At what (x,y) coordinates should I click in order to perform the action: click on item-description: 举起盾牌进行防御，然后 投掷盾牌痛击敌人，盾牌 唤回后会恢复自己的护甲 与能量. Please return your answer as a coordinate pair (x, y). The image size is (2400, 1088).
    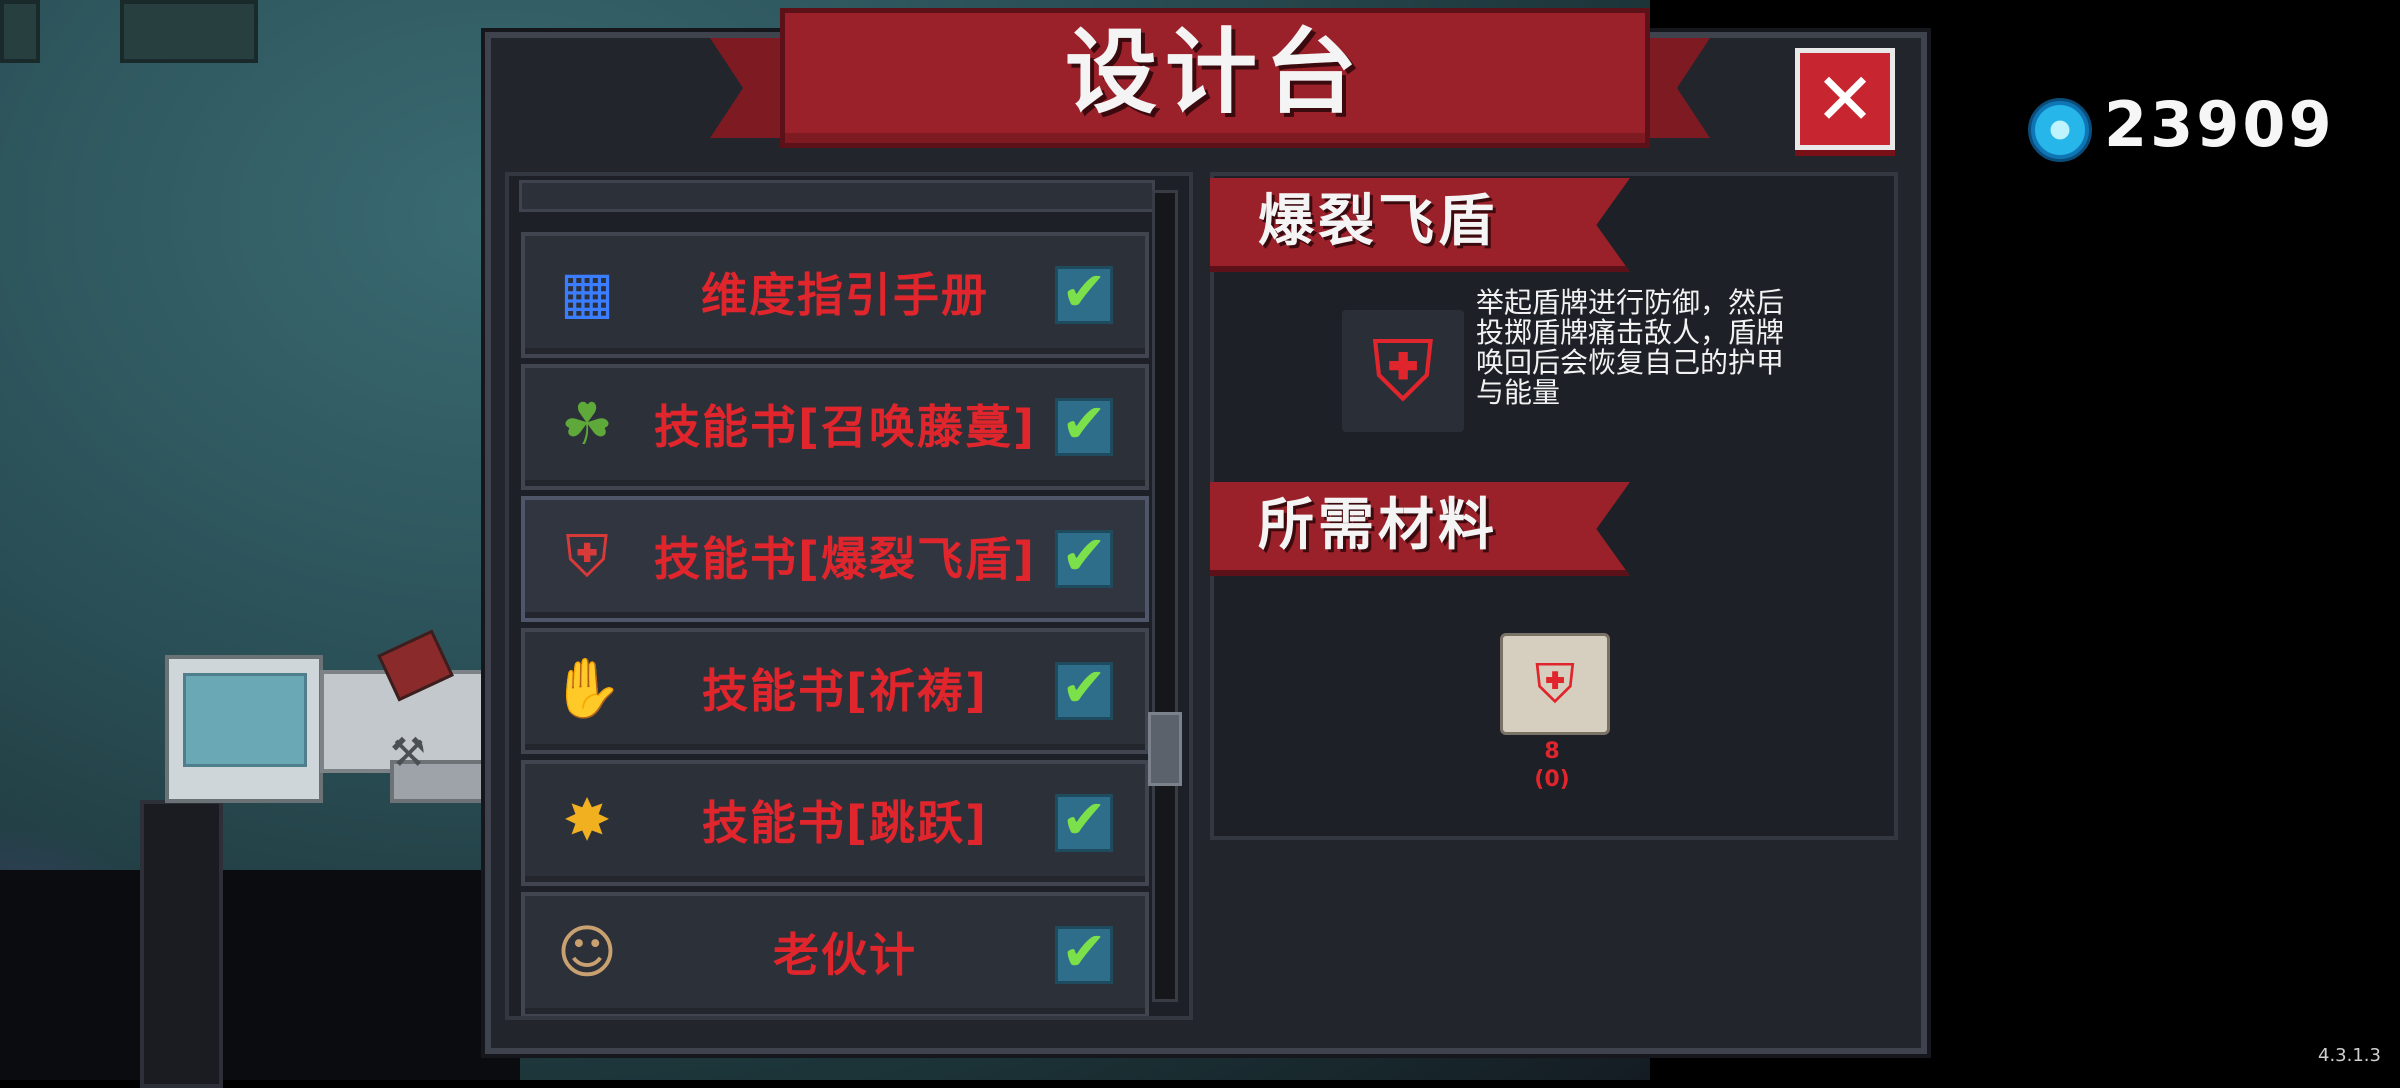
    Looking at the image, I should click on (1646, 348).